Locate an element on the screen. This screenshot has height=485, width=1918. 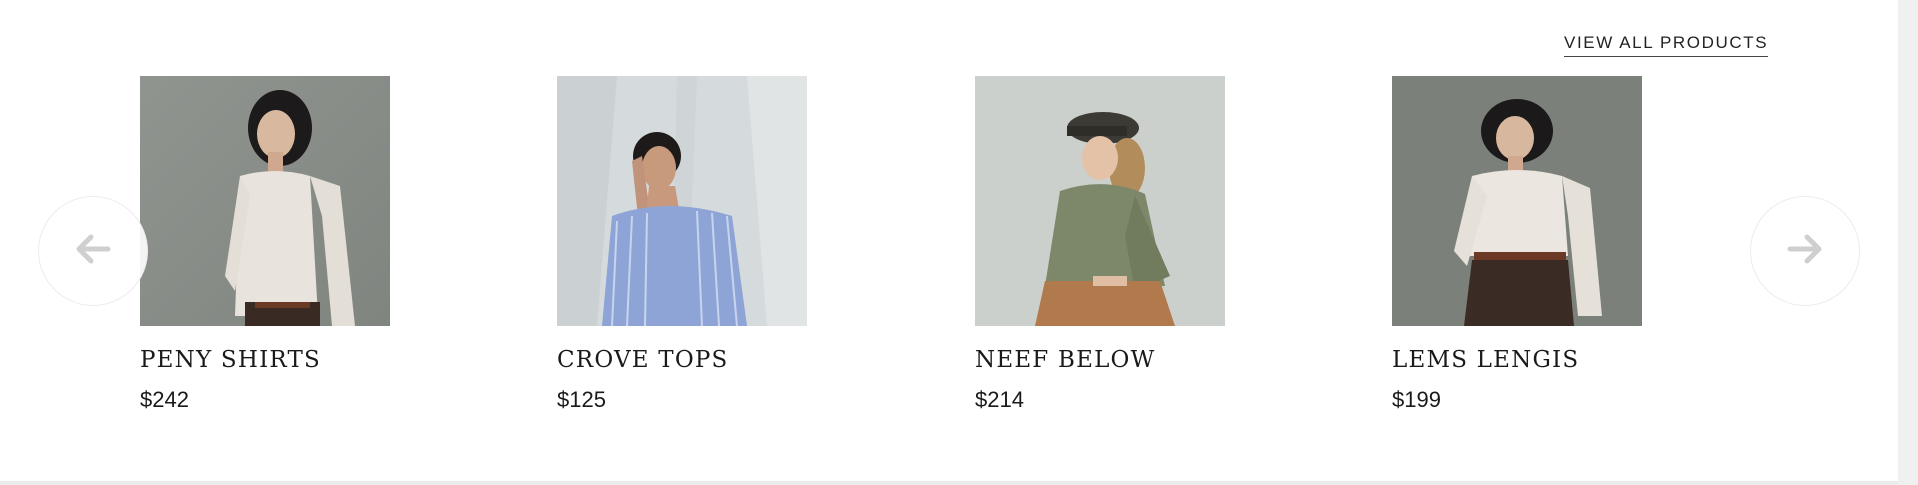
view-all-products-link: VIEW ALL PRODUCTS is located at coordinates (1666, 45).